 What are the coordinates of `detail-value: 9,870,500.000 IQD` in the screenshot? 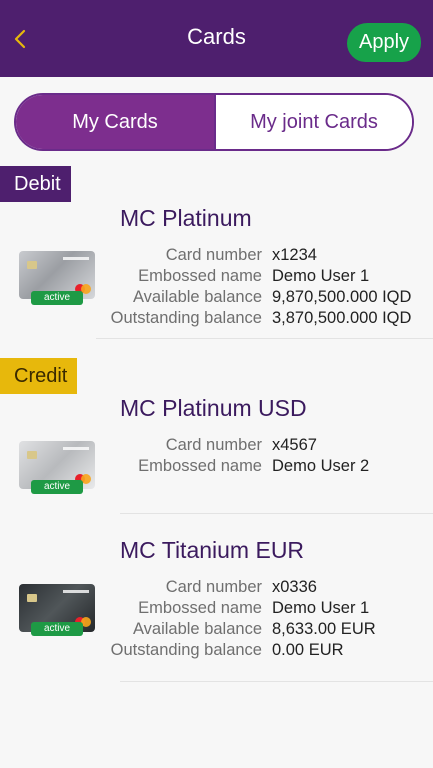 It's located at (342, 297).